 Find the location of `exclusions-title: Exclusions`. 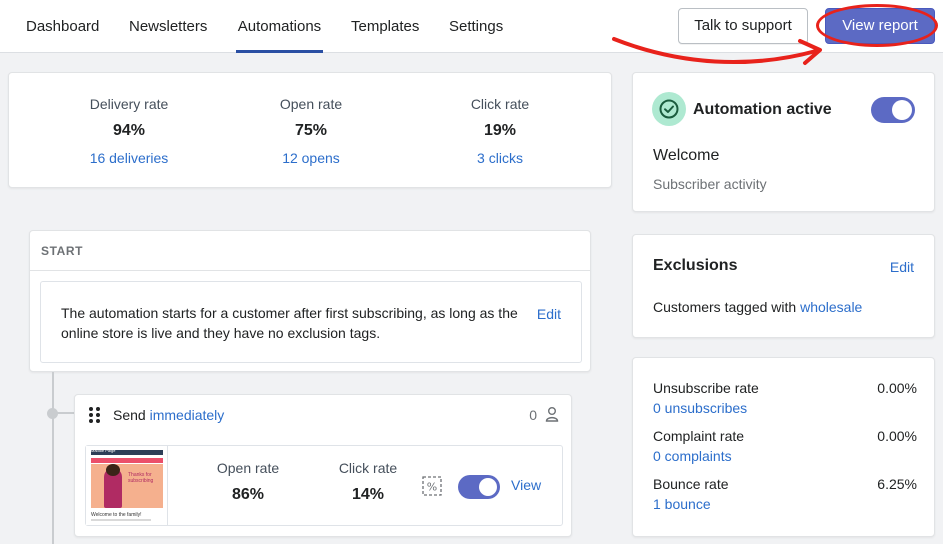

exclusions-title: Exclusions is located at coordinates (695, 265).